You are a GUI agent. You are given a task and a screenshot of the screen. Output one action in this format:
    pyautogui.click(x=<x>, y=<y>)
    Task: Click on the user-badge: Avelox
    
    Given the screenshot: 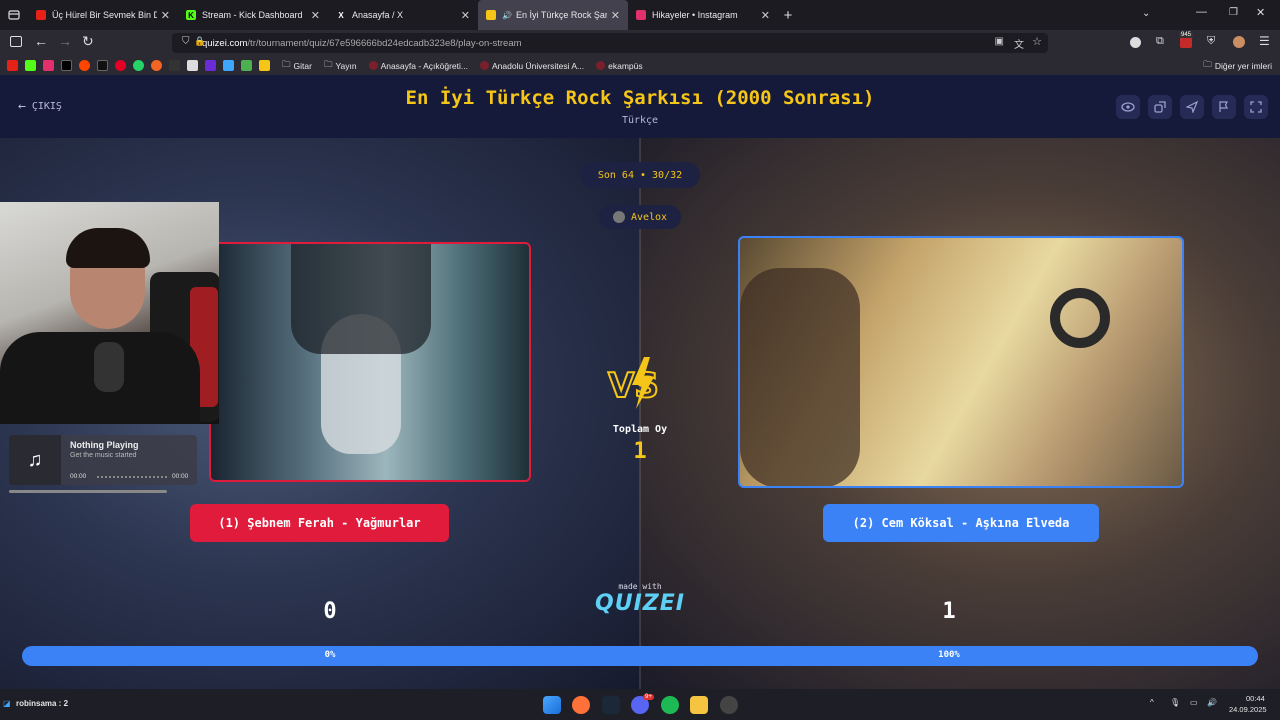 What is the action you would take?
    pyautogui.click(x=640, y=217)
    